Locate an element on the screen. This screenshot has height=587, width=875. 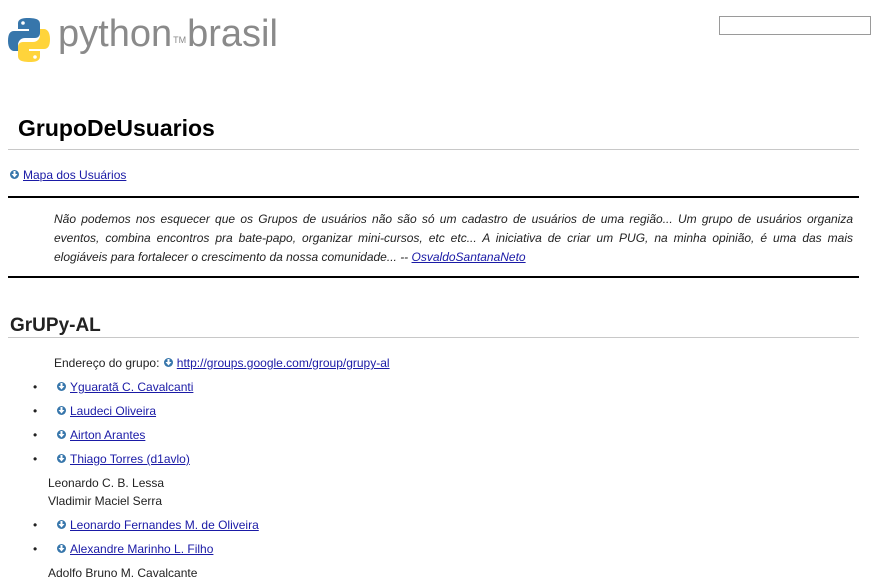
member-link: Yguaratã C. Cavalcanti is located at coordinates (131, 387).